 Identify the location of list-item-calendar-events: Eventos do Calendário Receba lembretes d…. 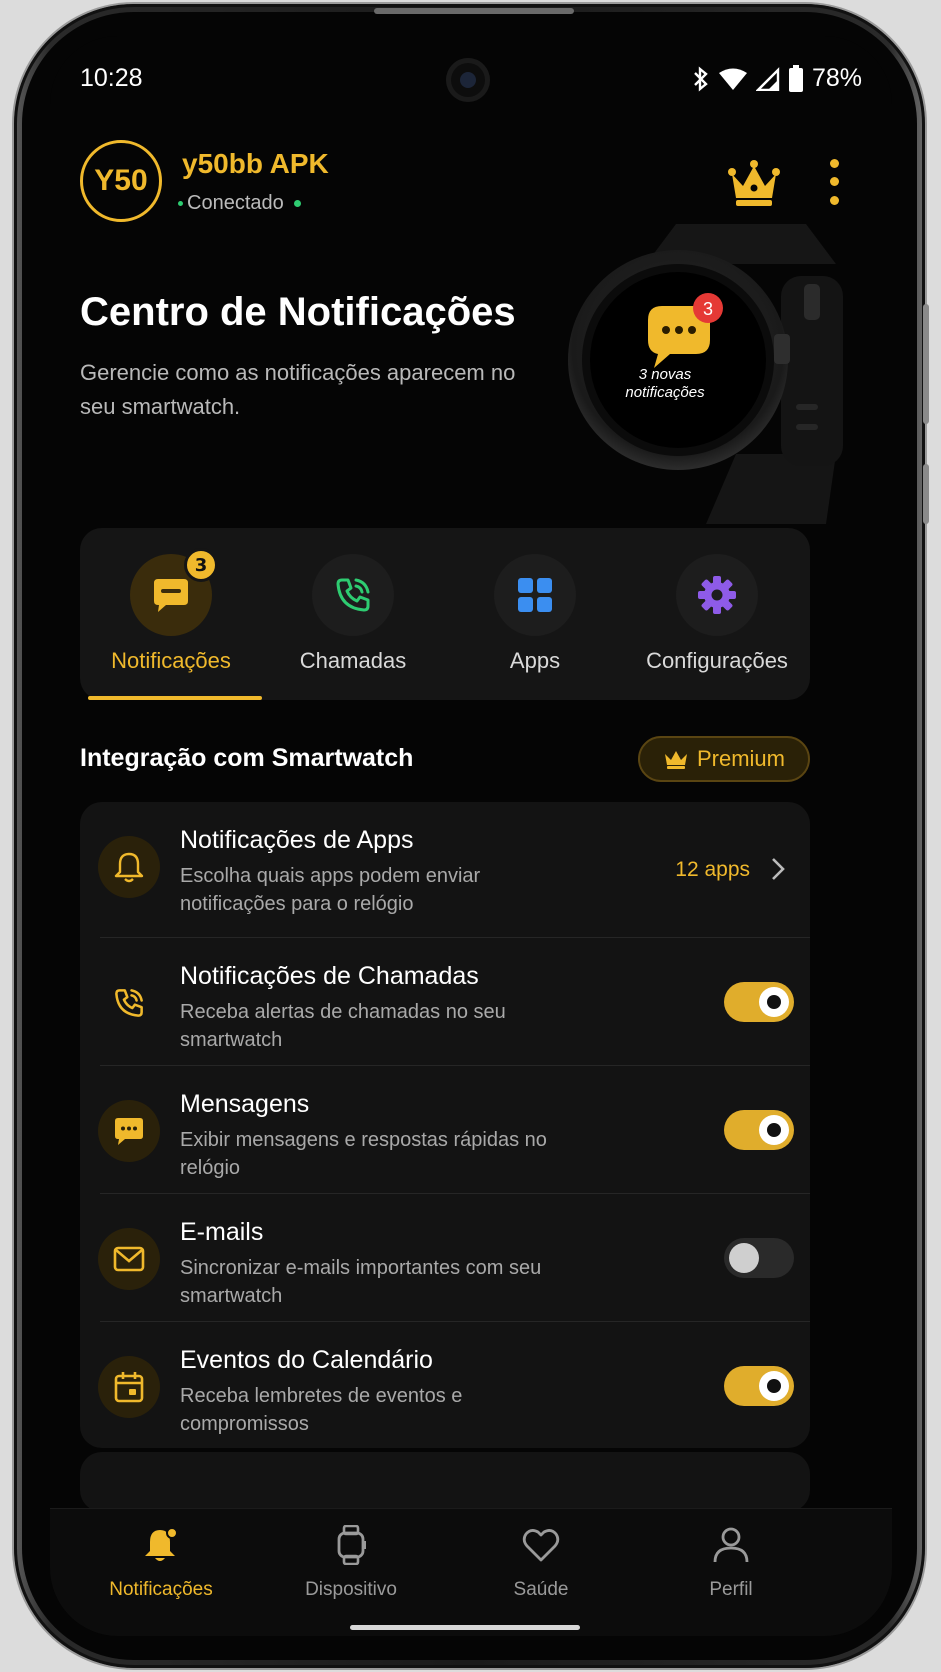
(445, 1385).